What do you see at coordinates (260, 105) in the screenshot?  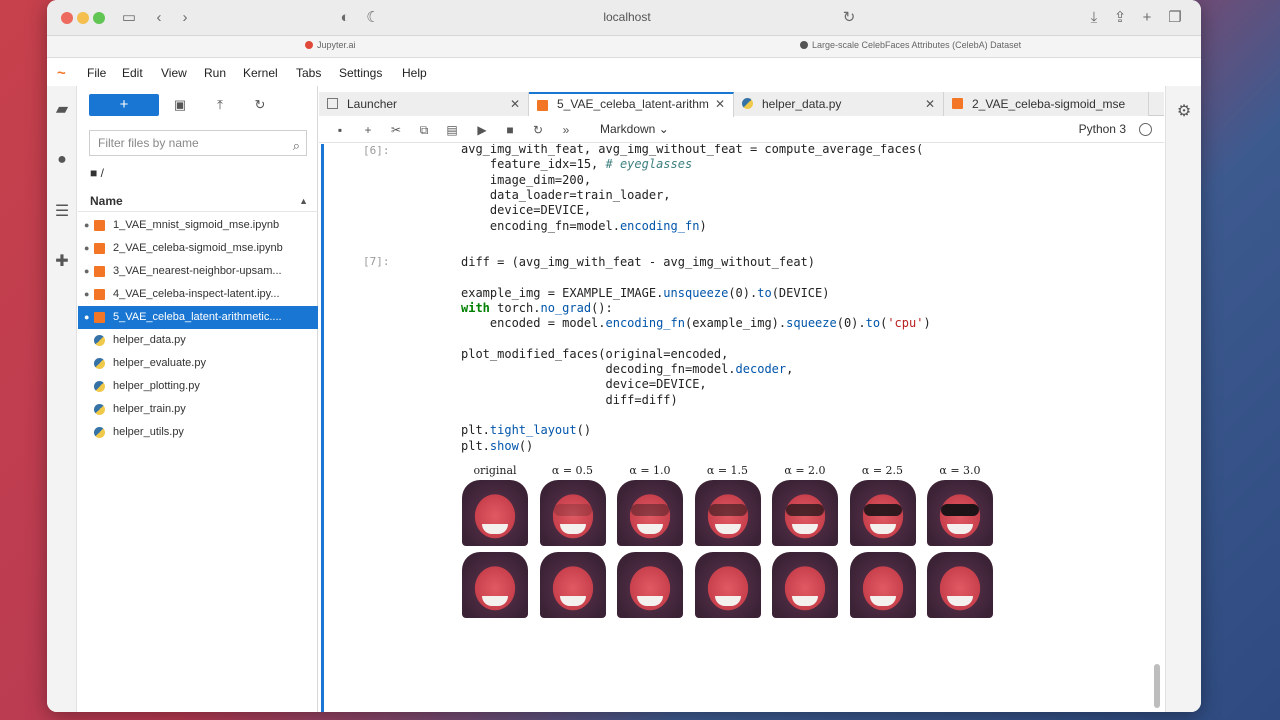 I see `refresh-icon: ↻` at bounding box center [260, 105].